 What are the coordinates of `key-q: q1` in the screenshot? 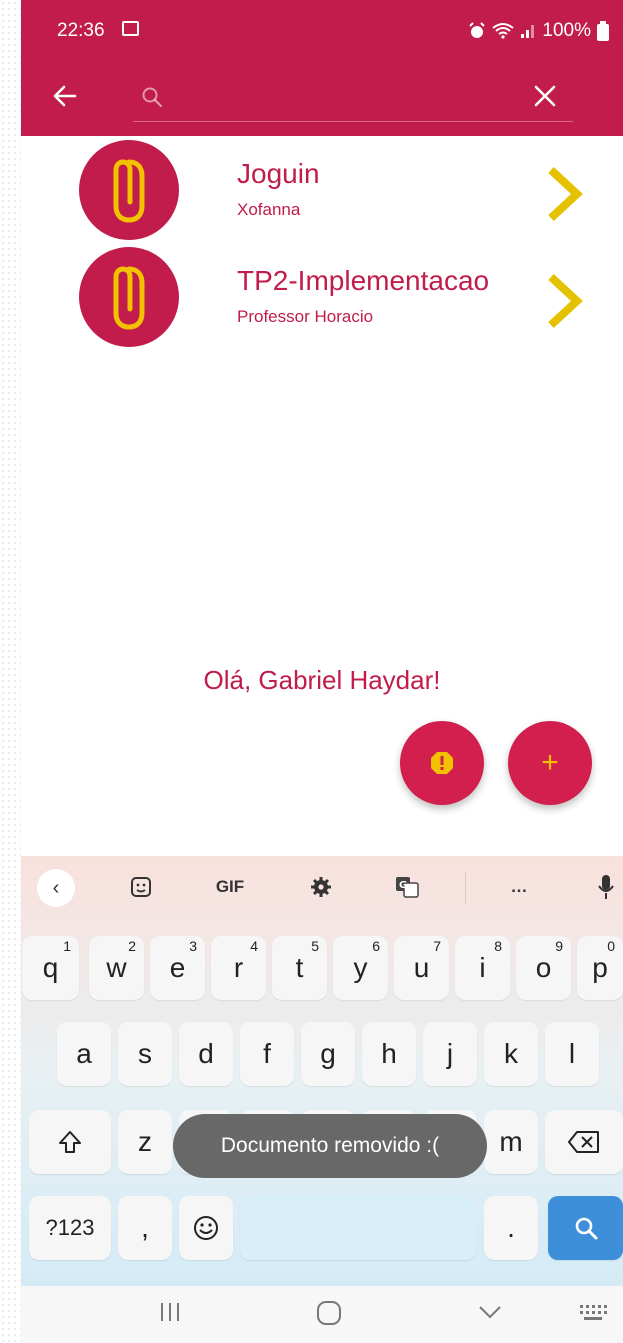 It's located at (50, 968).